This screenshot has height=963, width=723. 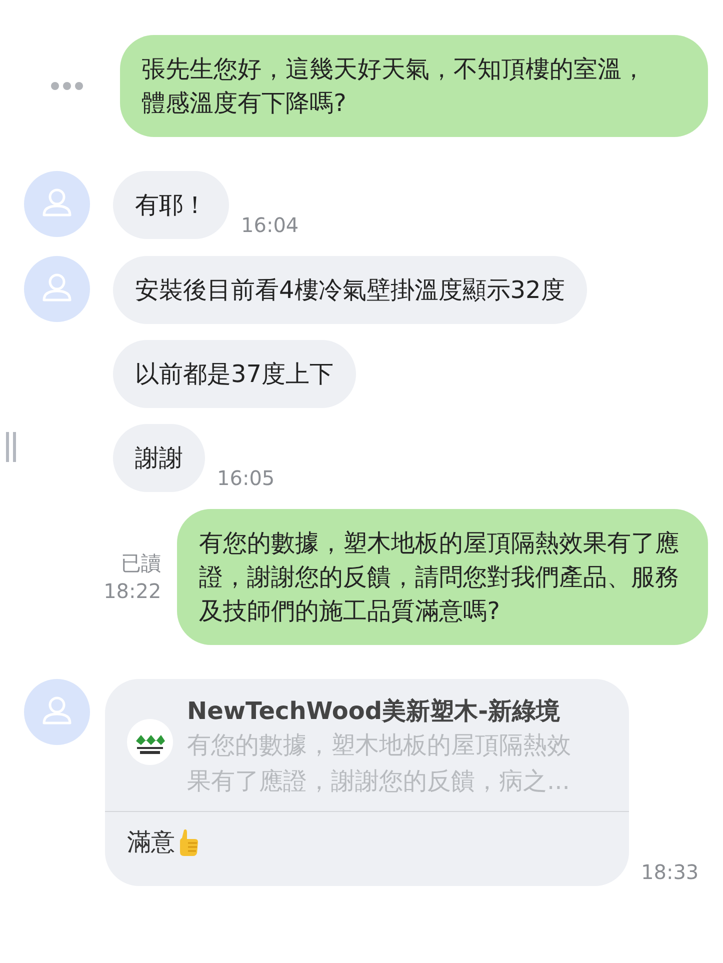 I want to click on drag-handle-icon, so click(x=11, y=447).